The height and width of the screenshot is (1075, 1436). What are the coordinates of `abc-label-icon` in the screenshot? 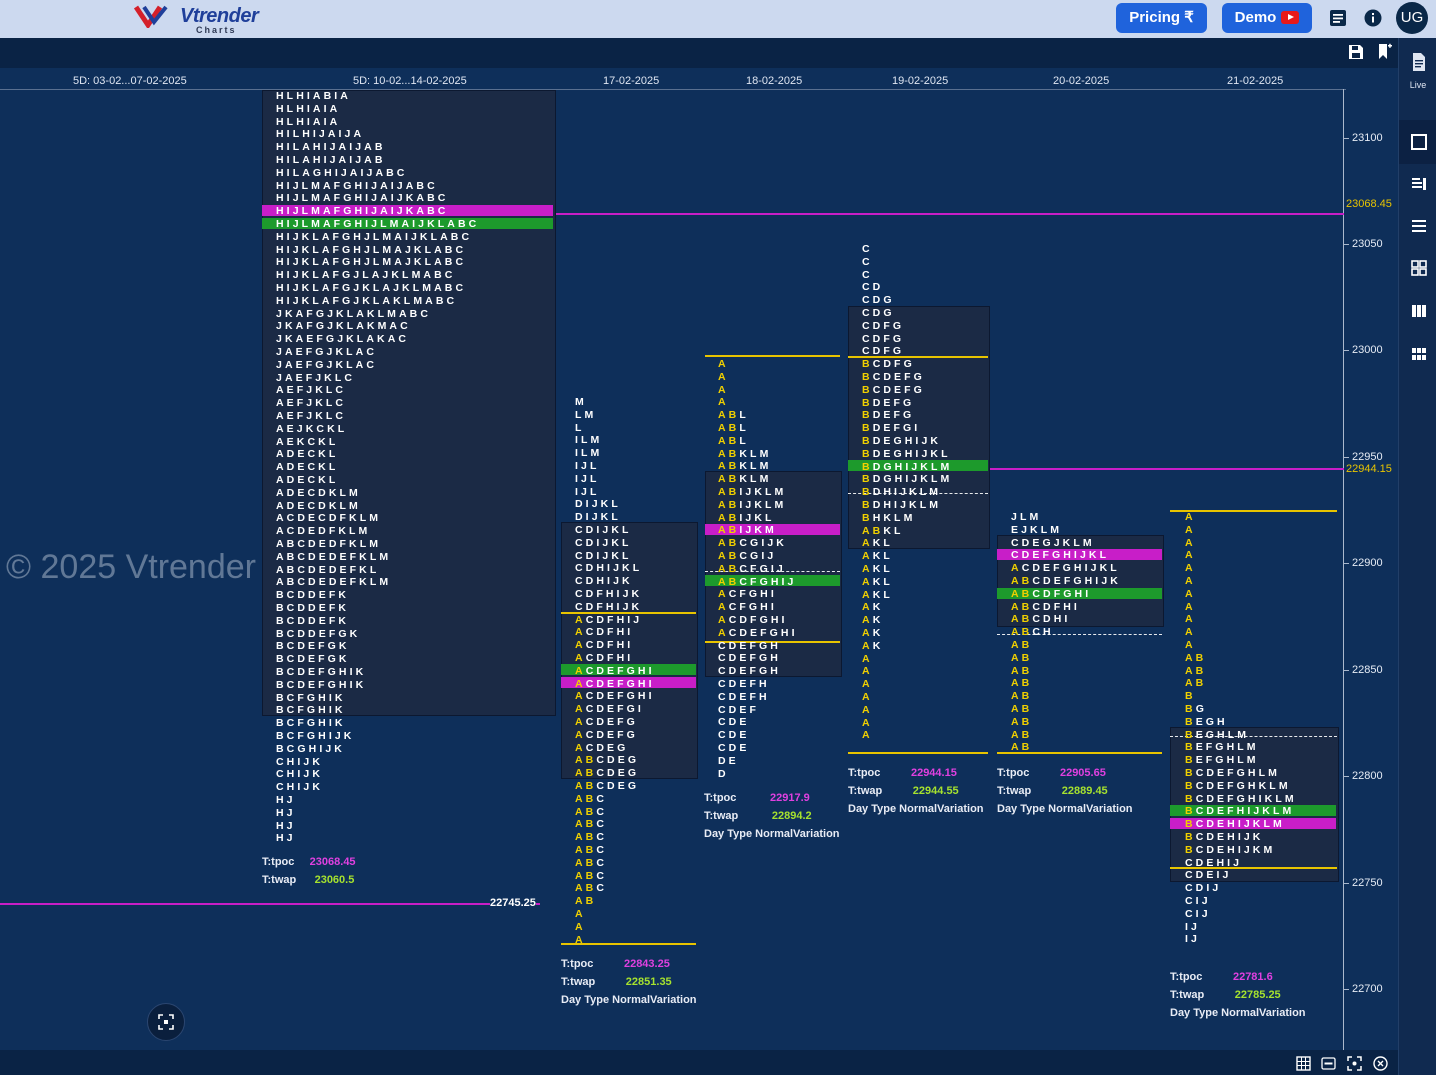 It's located at (1328, 1063).